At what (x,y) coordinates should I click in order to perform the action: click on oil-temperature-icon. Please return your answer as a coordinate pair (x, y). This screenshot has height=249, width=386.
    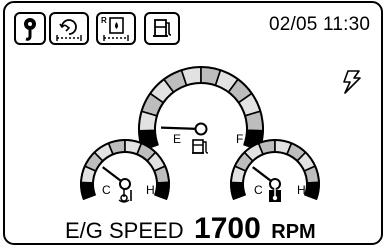
    Looking at the image, I should click on (125, 195).